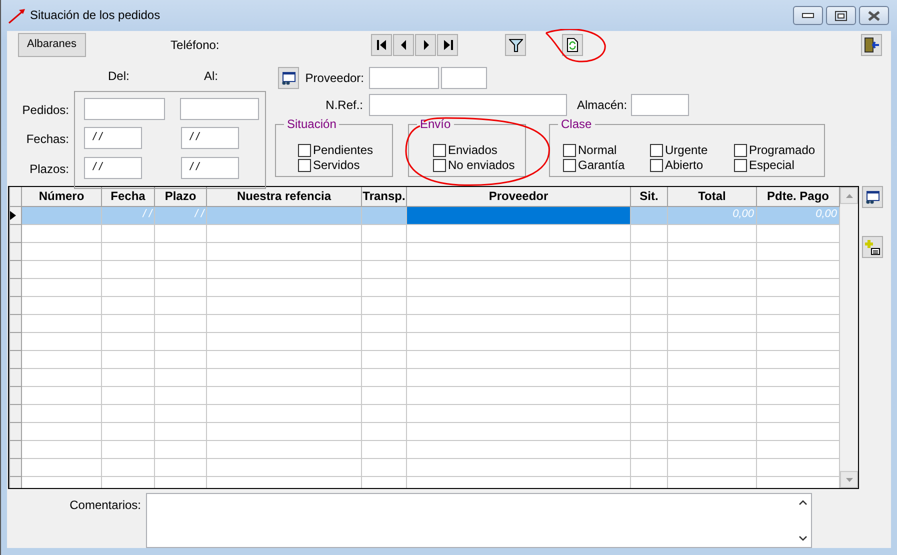 Image resolution: width=897 pixels, height=555 pixels. I want to click on row-header, so click(16, 215).